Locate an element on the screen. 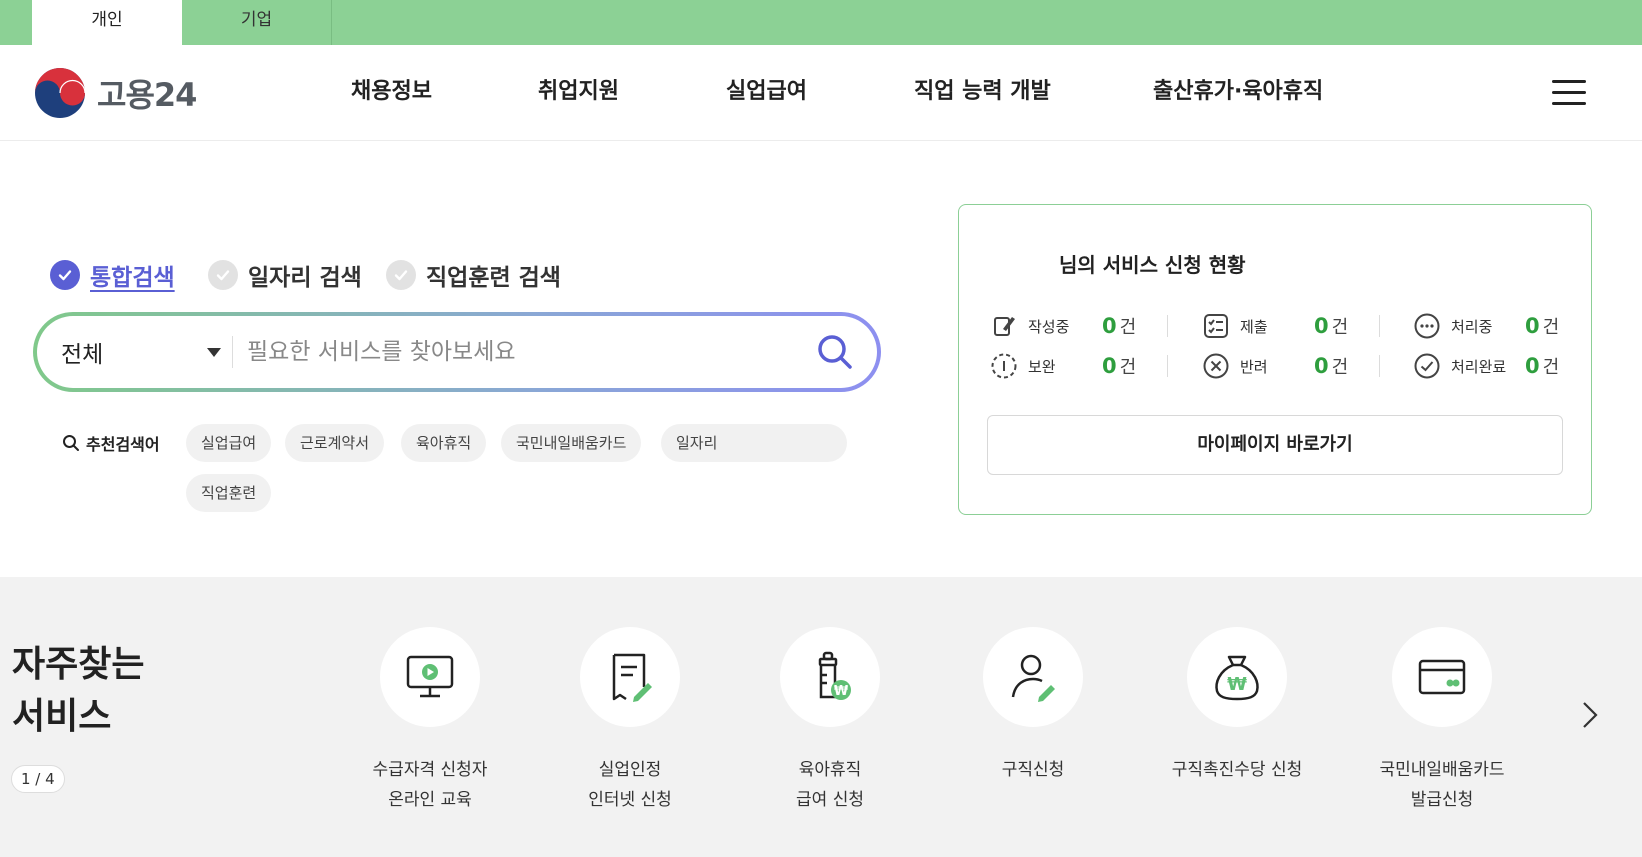  section-title: 자주찾는 서비스 is located at coordinates (78, 690).